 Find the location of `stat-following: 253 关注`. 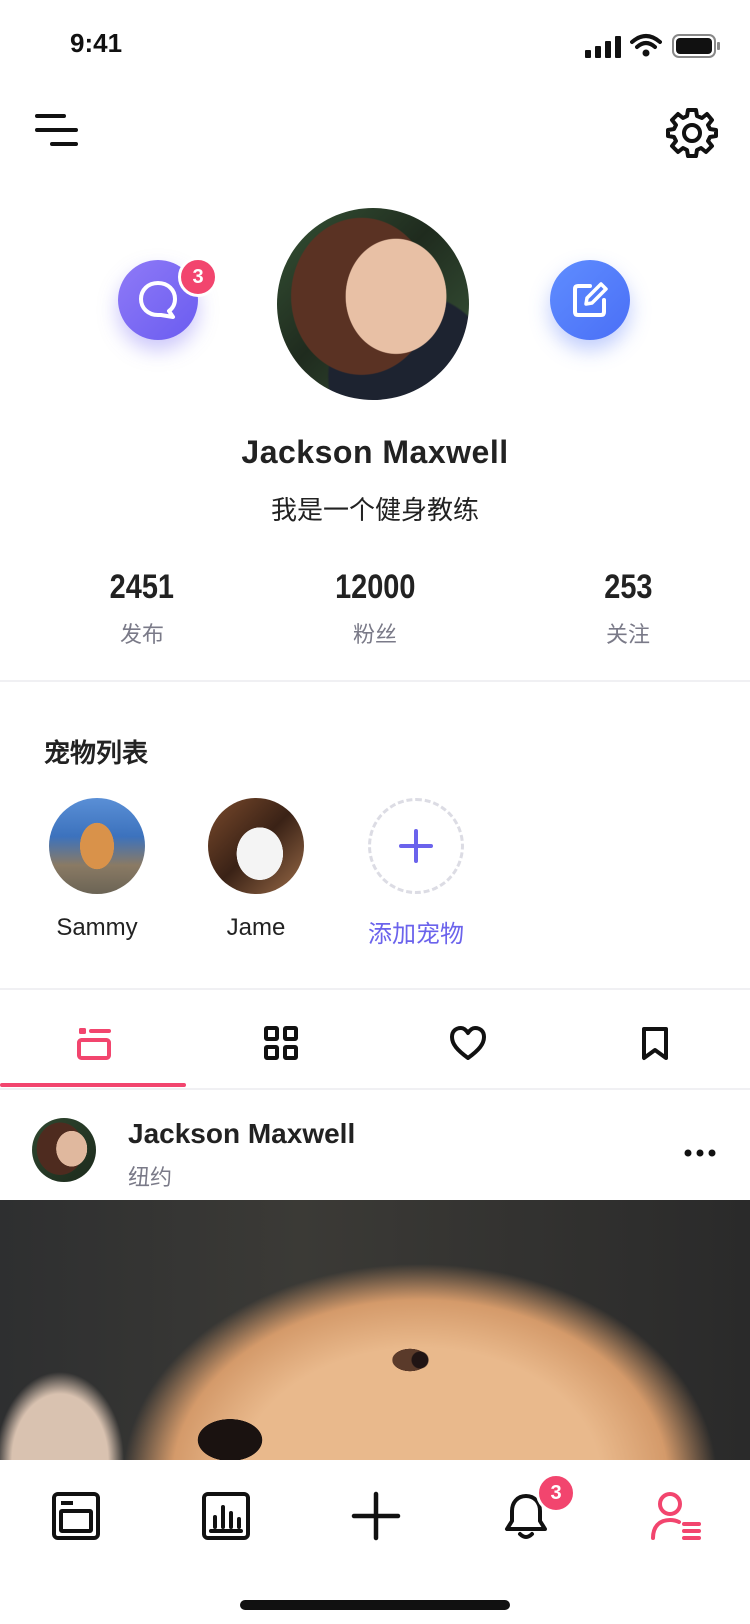

stat-following: 253 关注 is located at coordinates (628, 608).